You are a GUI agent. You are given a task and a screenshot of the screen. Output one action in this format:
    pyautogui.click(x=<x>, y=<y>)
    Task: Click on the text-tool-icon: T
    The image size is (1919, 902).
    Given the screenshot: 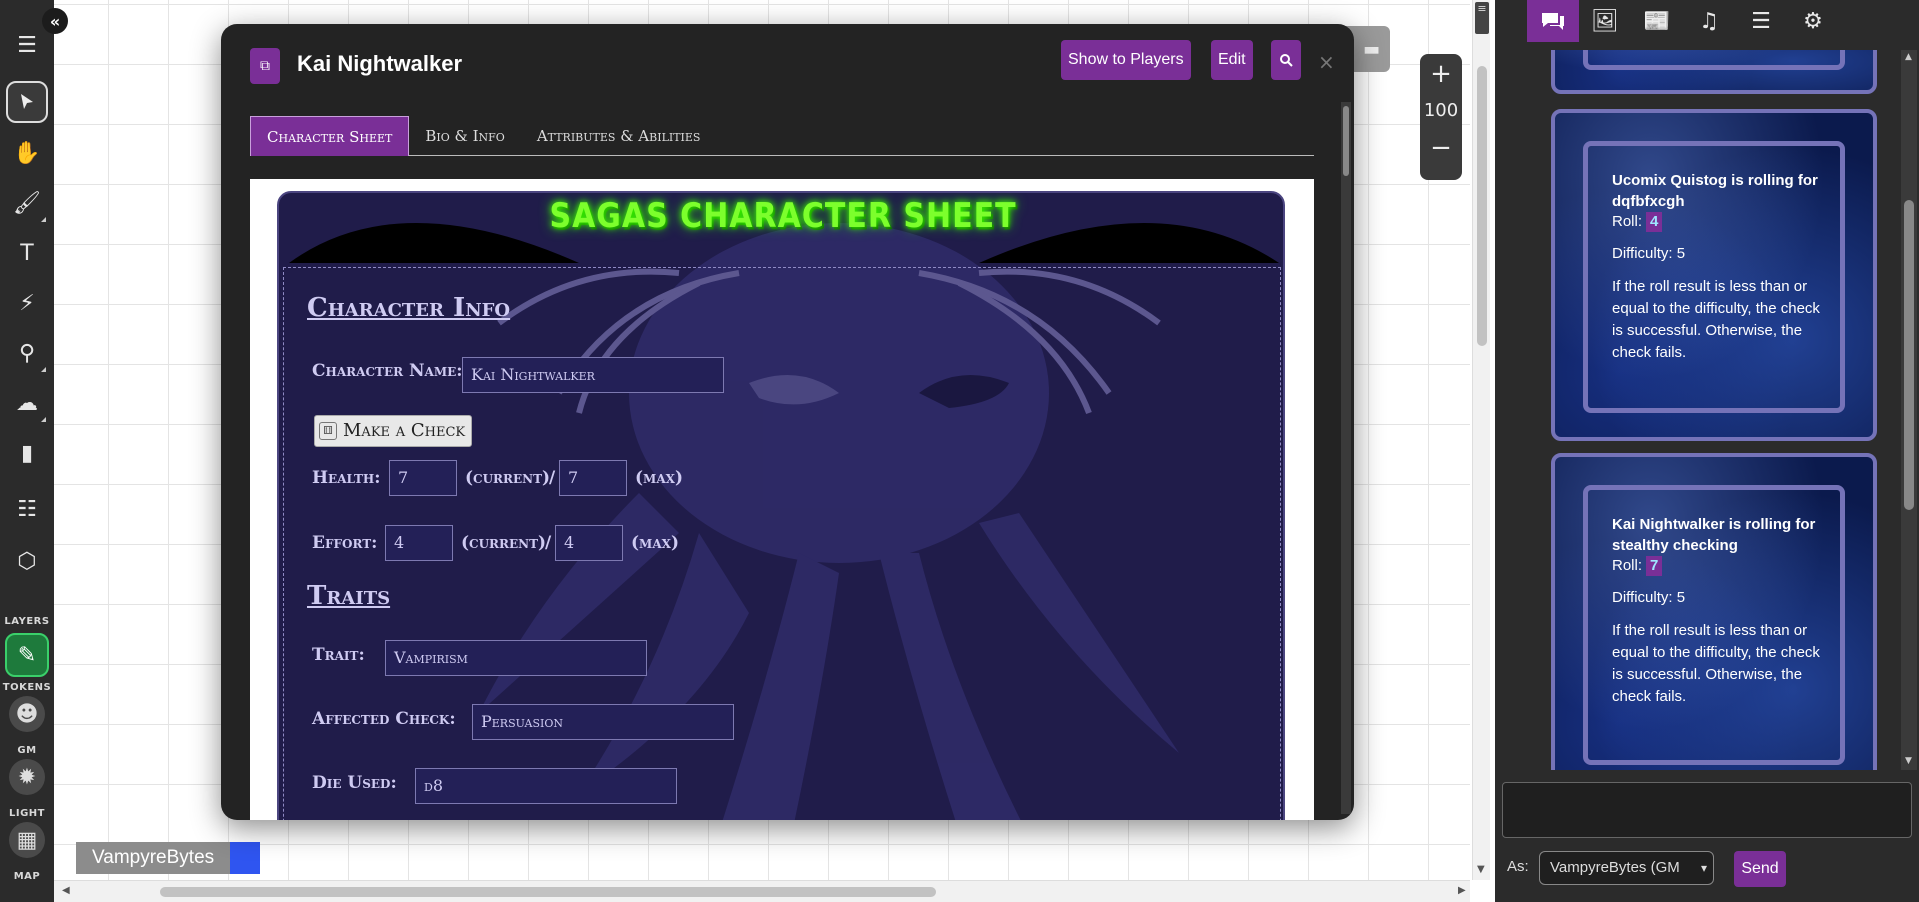 What is the action you would take?
    pyautogui.click(x=27, y=253)
    